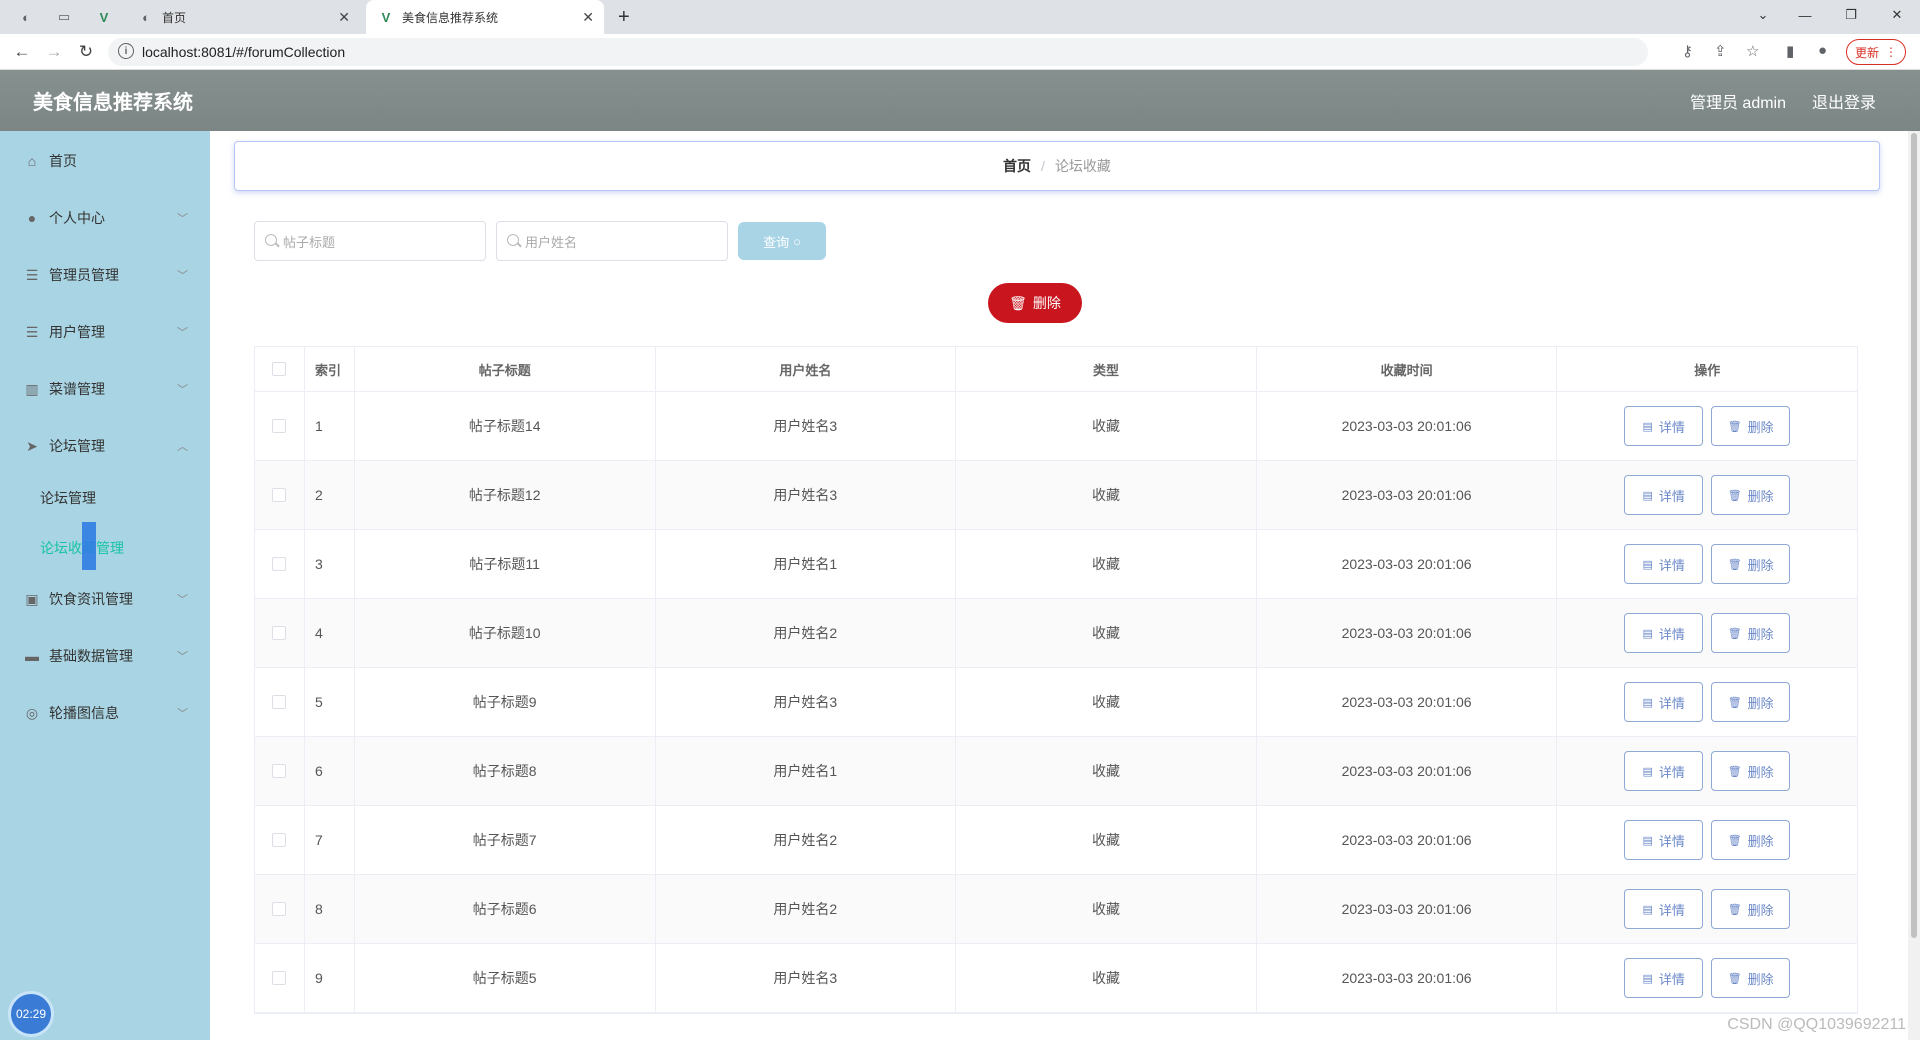 This screenshot has height=1040, width=1920. Describe the element at coordinates (1056, 495) in the screenshot. I see `table-row: 2 帖子标题12 用户姓名3 收藏 2023-03-03 20:01:06 ▤ 详情 🗑 删除` at that location.